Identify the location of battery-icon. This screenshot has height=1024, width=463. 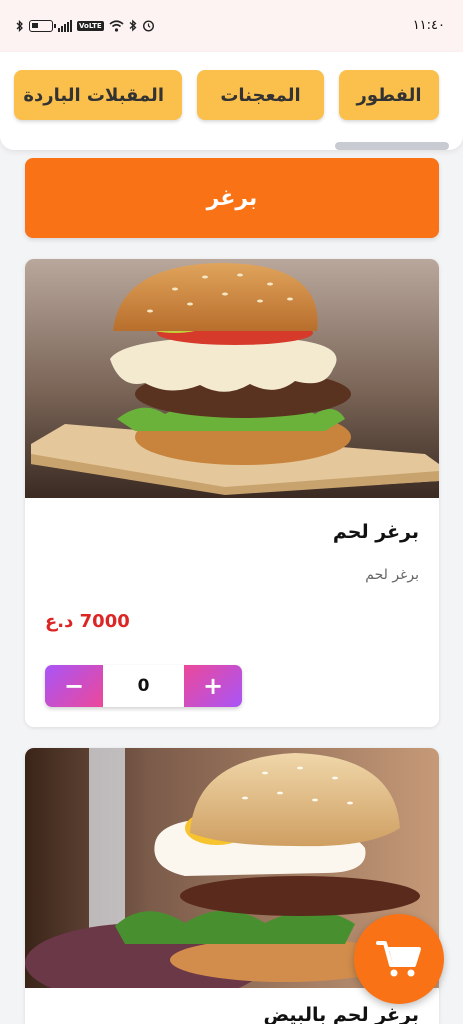
(42, 25).